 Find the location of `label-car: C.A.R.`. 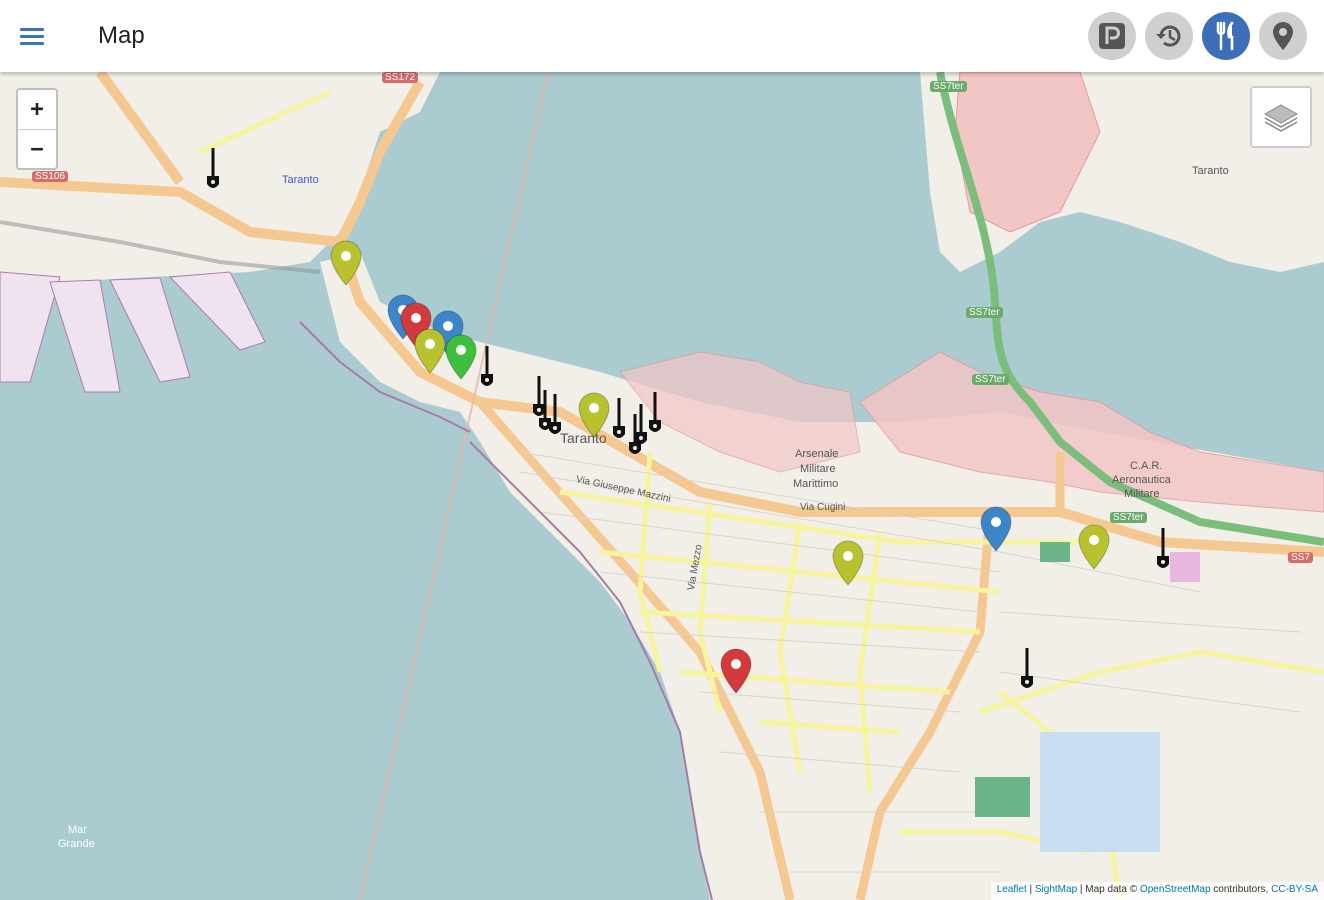

label-car: C.A.R. is located at coordinates (1146, 466).